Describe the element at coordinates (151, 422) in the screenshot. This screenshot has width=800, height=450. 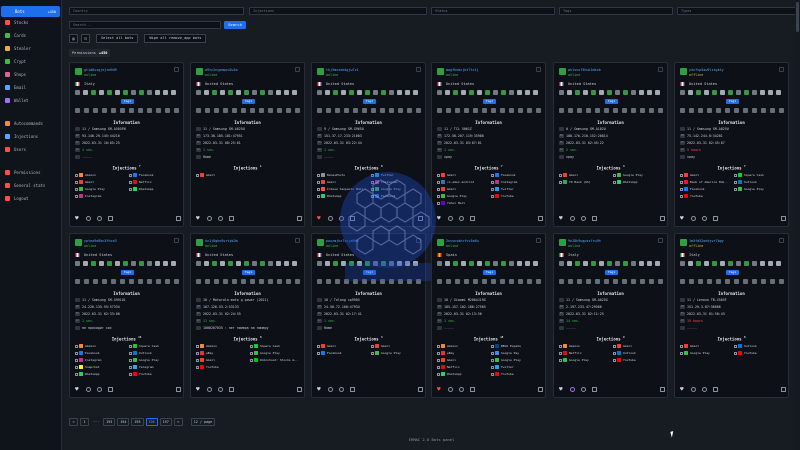
I see `page-button: 196` at that location.